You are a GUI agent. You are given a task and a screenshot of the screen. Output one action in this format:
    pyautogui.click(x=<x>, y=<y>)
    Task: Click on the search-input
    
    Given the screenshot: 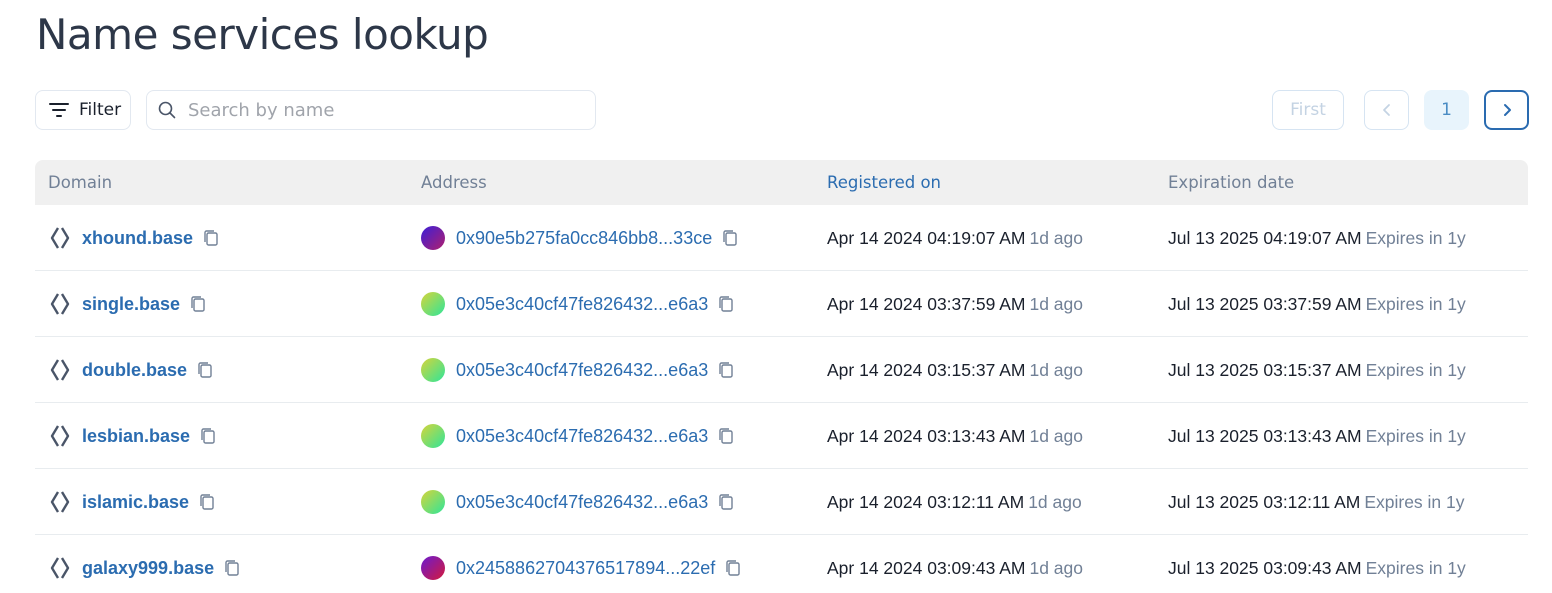 What is the action you would take?
    pyautogui.click(x=378, y=110)
    